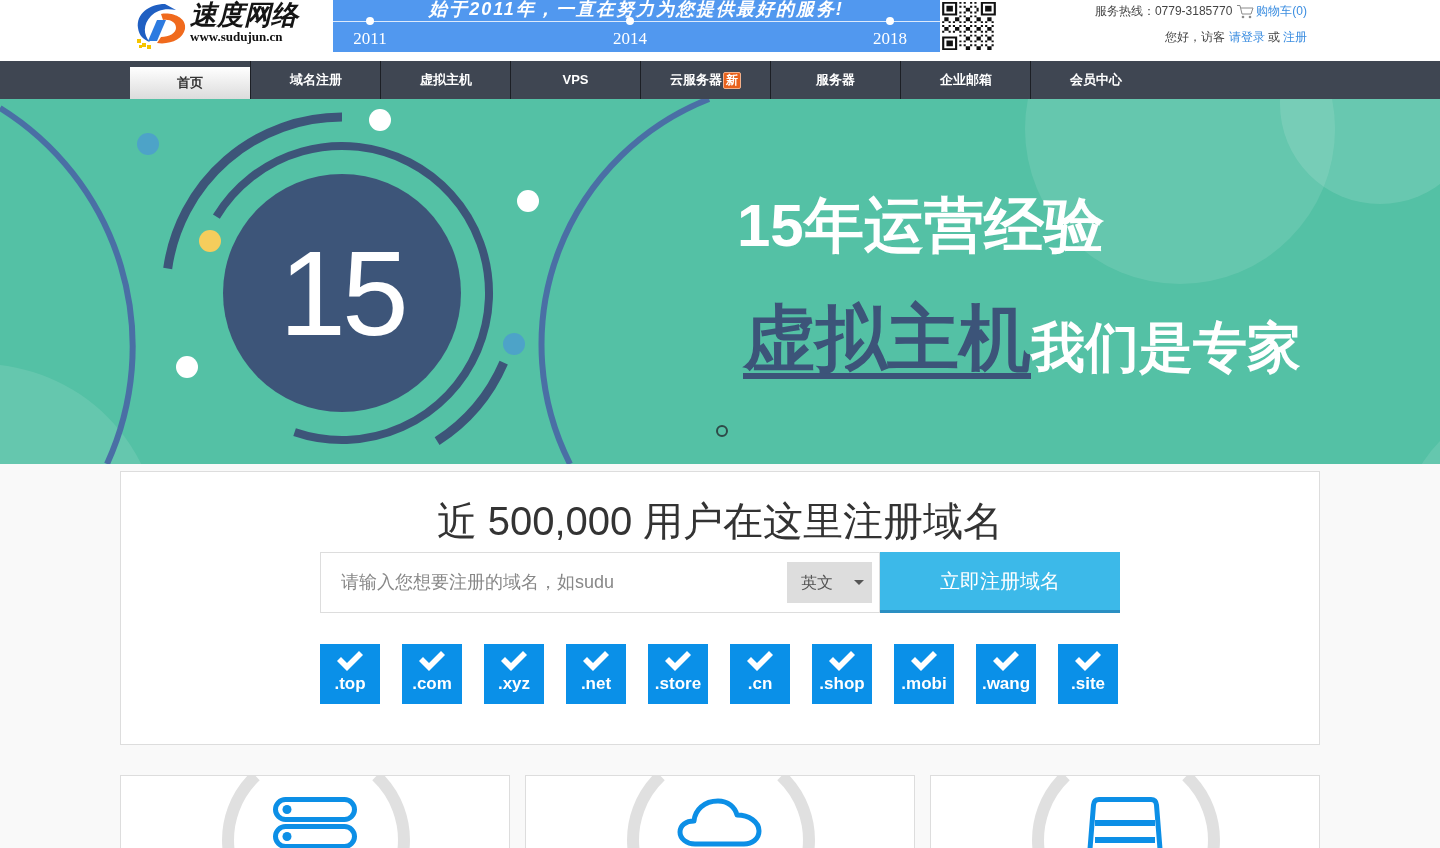 This screenshot has width=1440, height=848. I want to click on login-link: 请登录, so click(1247, 37).